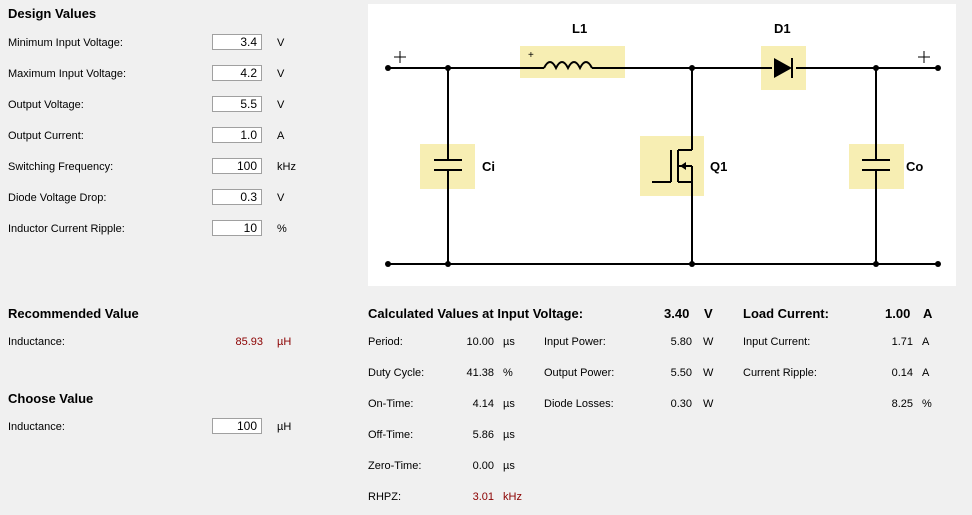  Describe the element at coordinates (898, 313) in the screenshot. I see `load-current-value: 1.00` at that location.